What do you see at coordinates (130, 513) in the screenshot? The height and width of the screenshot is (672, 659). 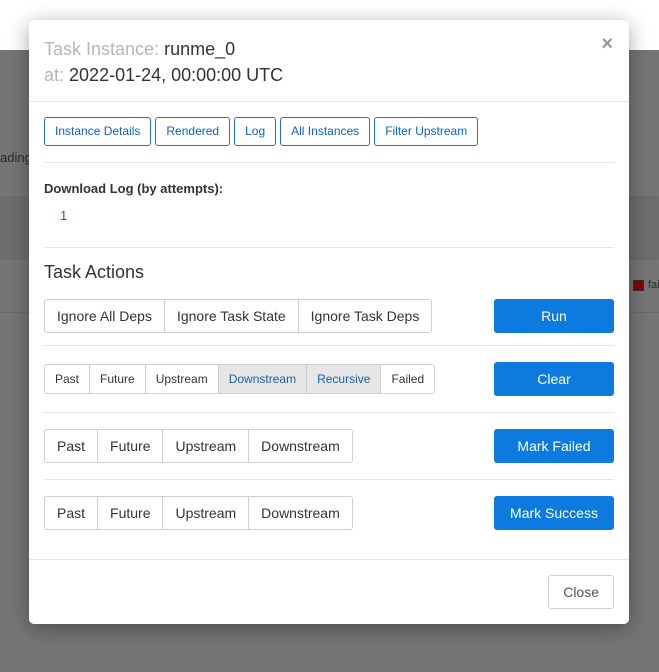 I see `success-future-toggle: Future` at bounding box center [130, 513].